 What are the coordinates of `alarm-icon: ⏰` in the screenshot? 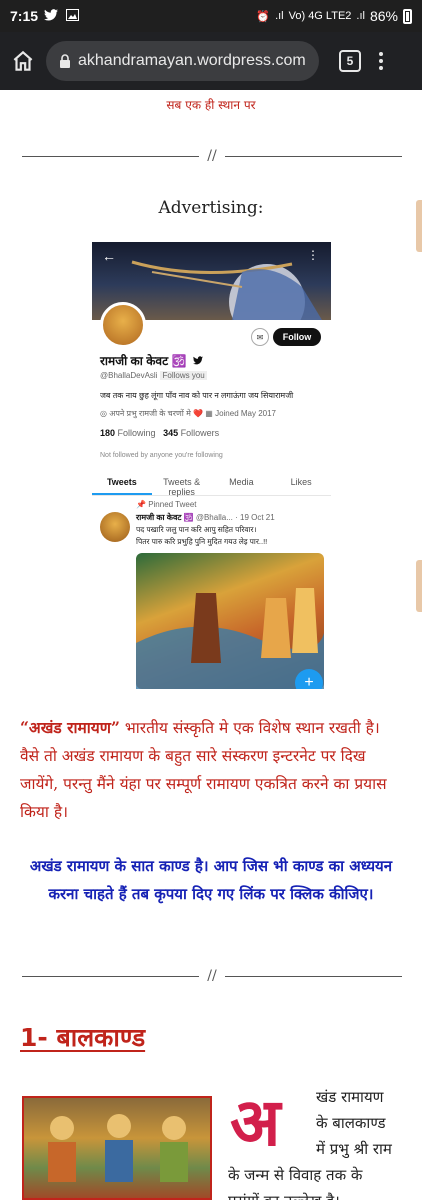 It's located at (263, 16).